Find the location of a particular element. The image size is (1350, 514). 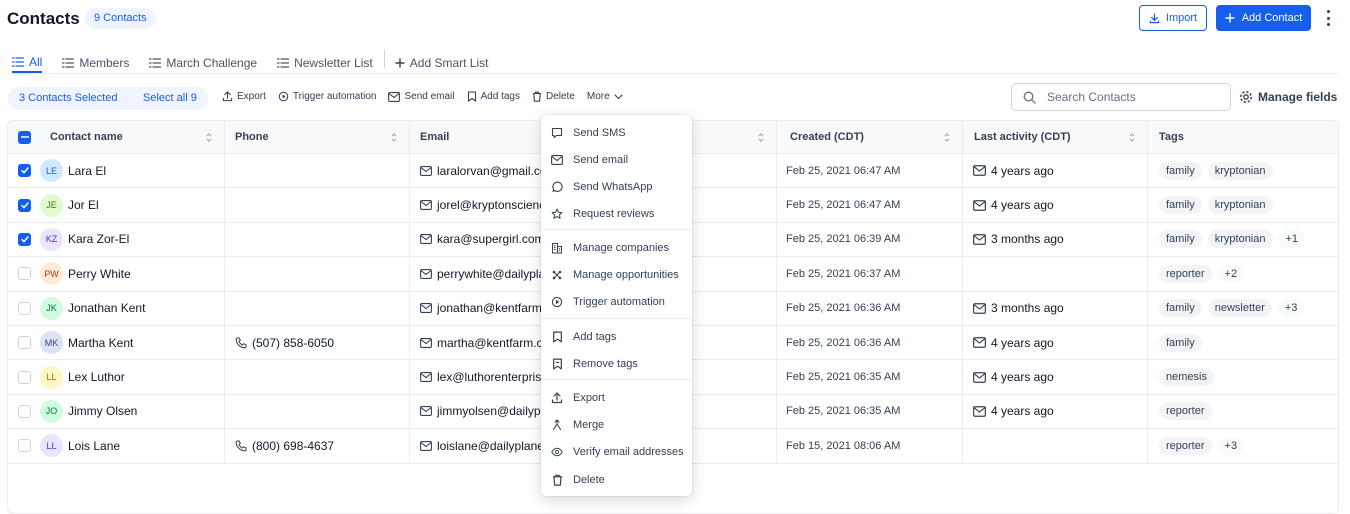

menu-item-merge: Merge is located at coordinates (616, 424).